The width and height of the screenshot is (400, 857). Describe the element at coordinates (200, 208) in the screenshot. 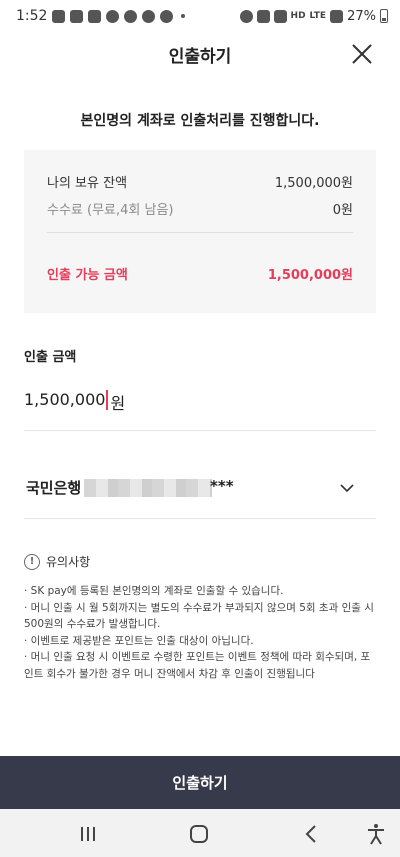

I see `fee-row: 수수료 (무료,4회 남음) 0원` at that location.